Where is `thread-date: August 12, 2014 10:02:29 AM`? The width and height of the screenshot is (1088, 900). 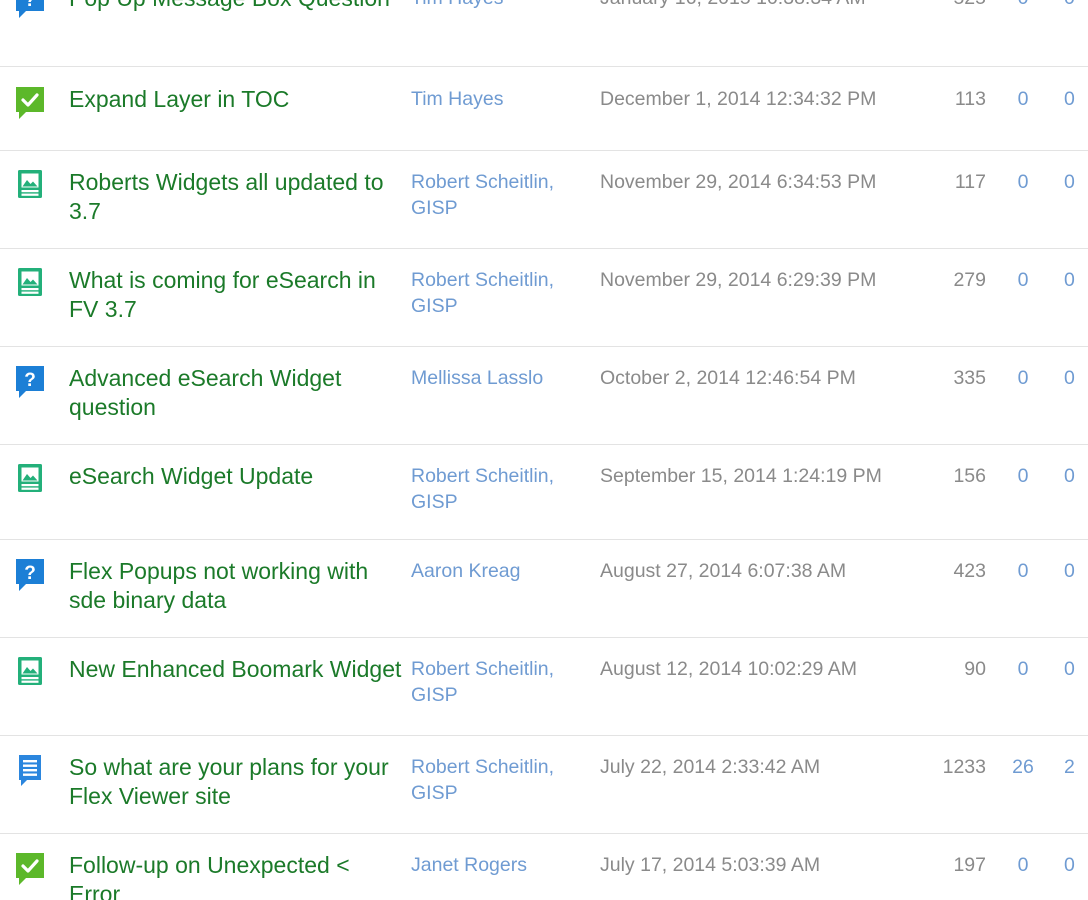
thread-date: August 12, 2014 10:02:29 AM is located at coordinates (728, 669).